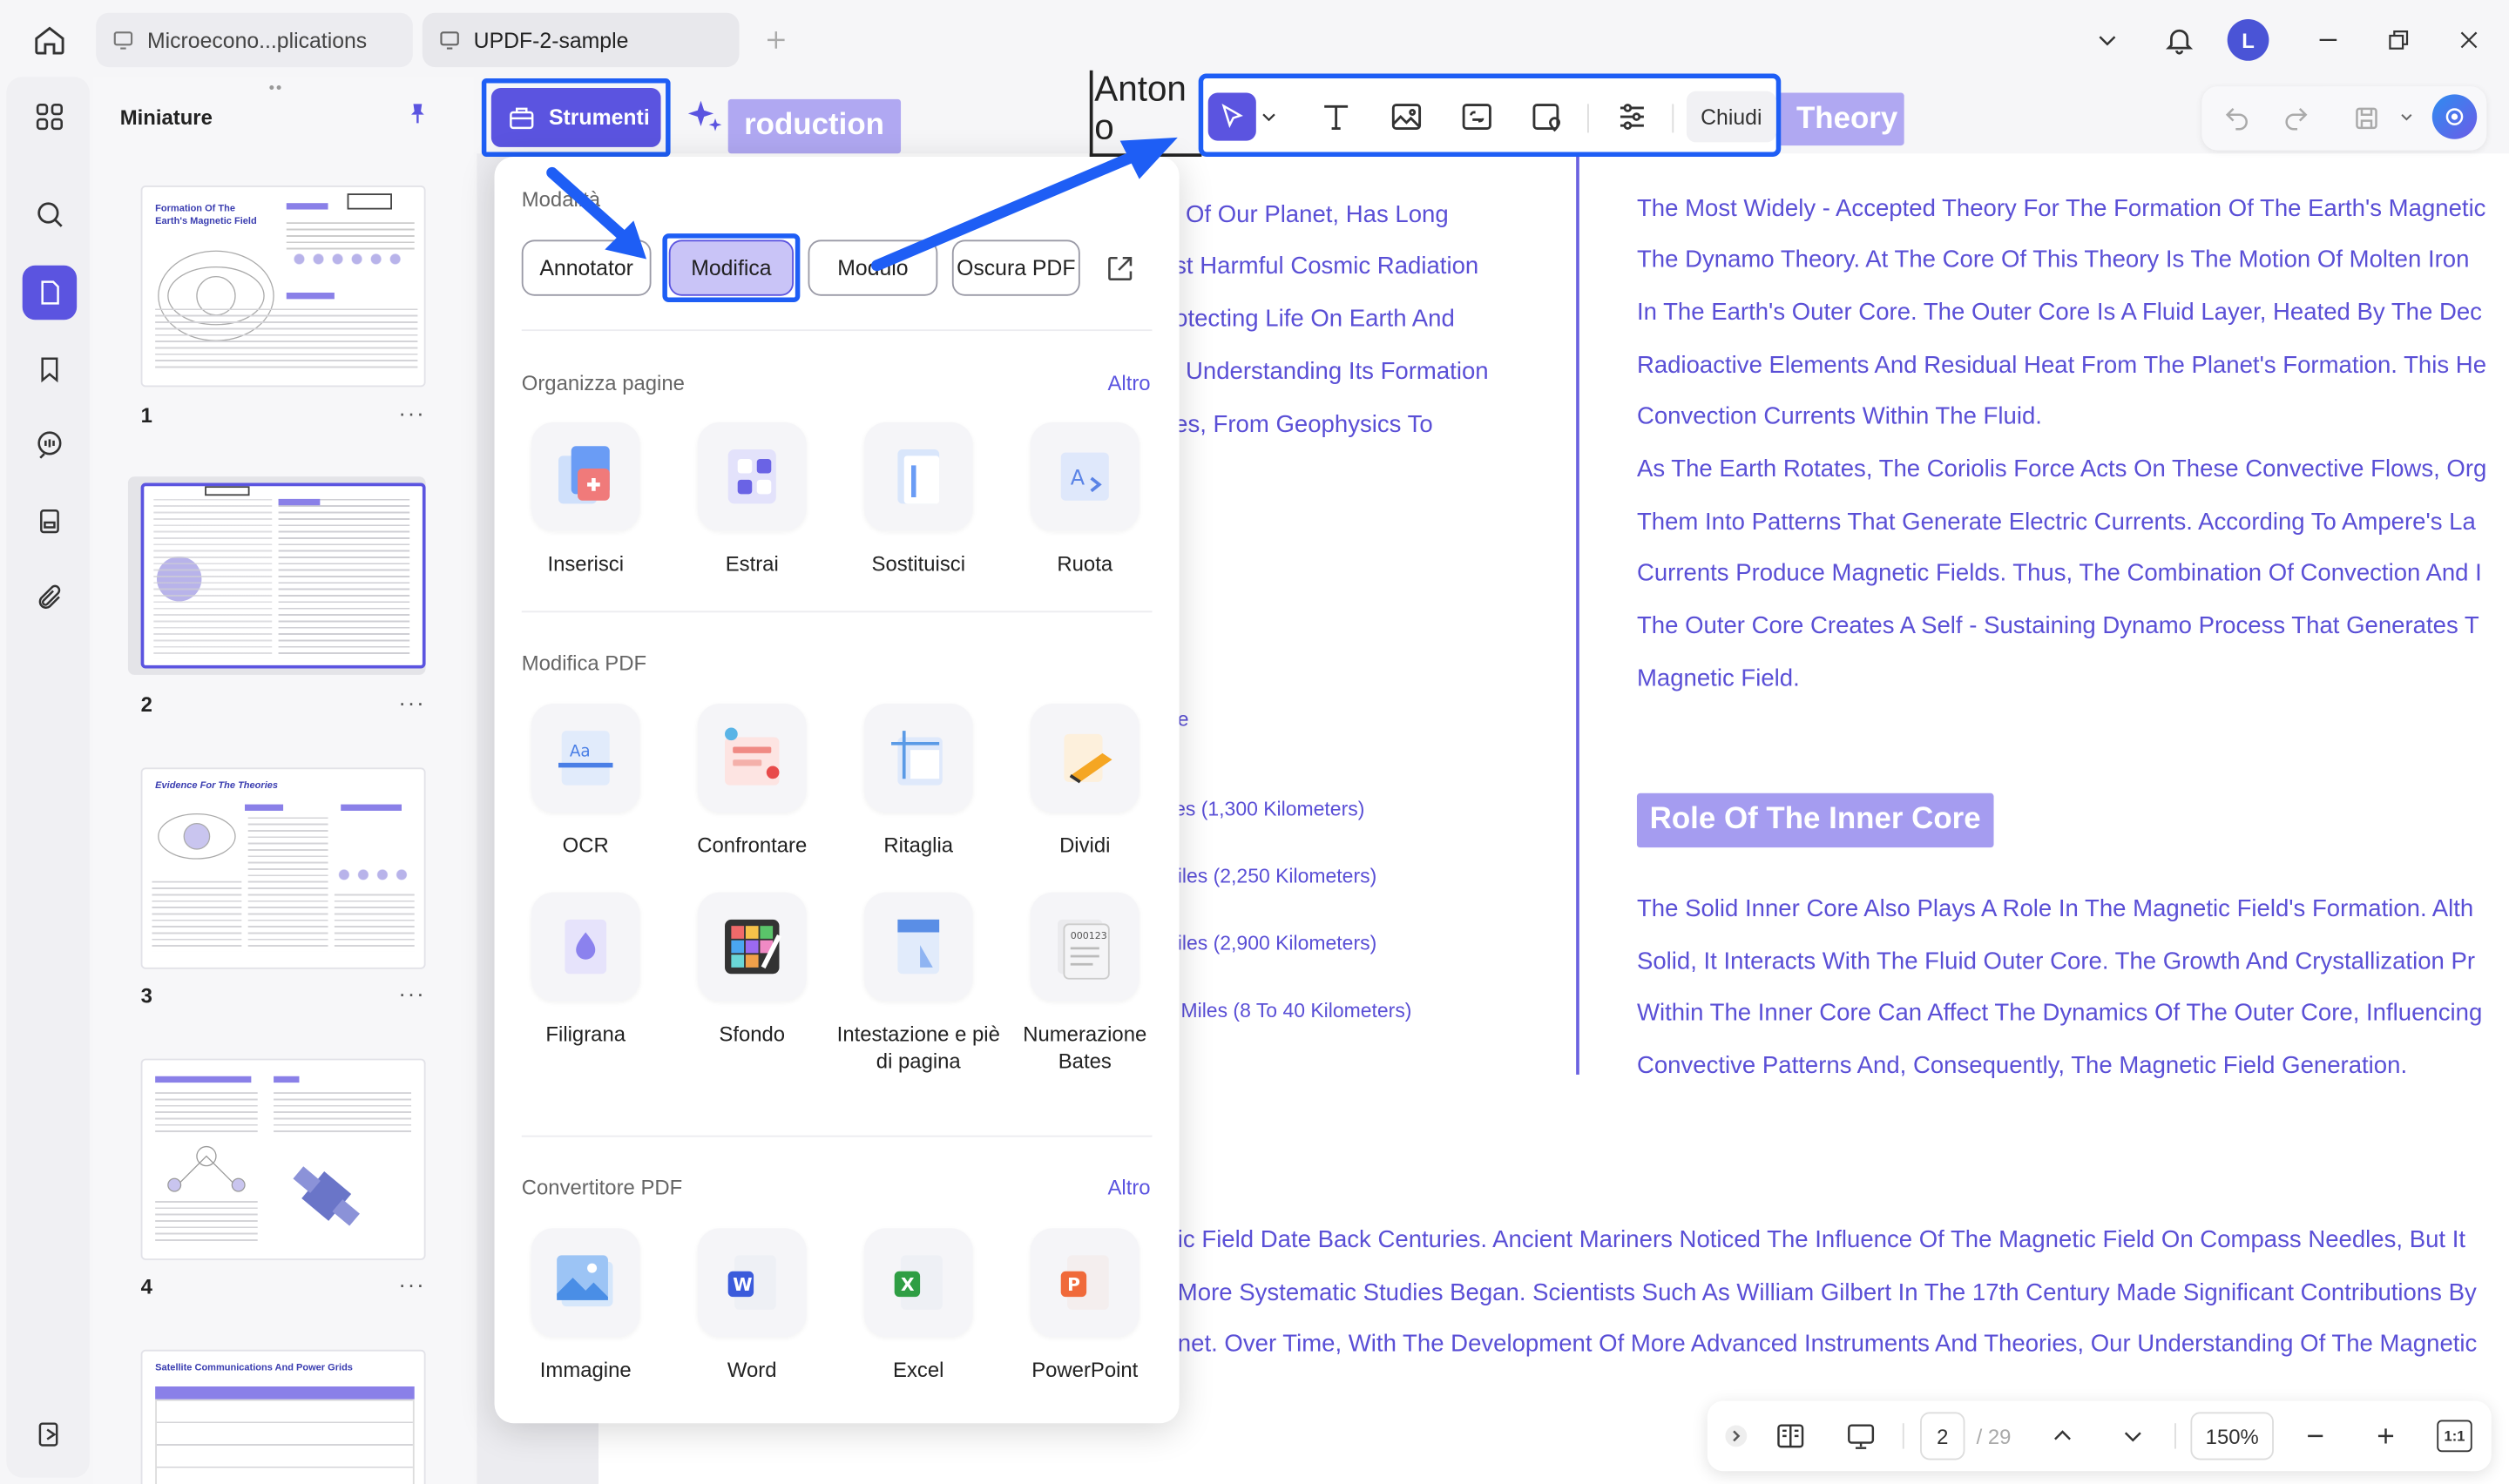 Image resolution: width=2509 pixels, height=1484 pixels. What do you see at coordinates (1736, 1436) in the screenshot?
I see `collapse-bar-icon` at bounding box center [1736, 1436].